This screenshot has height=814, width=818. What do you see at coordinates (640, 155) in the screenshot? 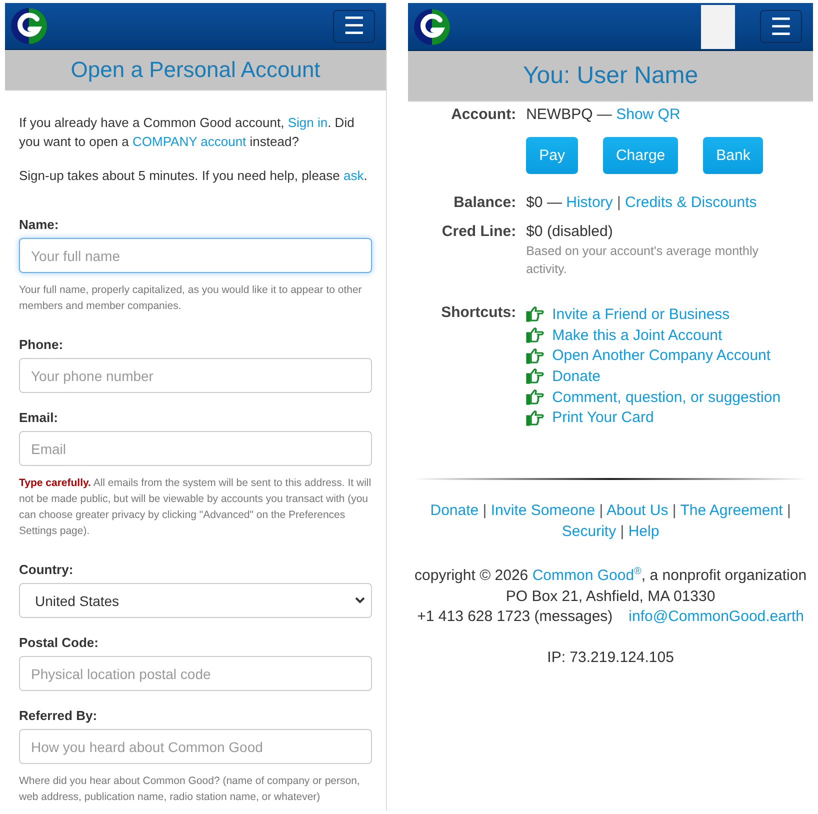
I see `action-button: Charge` at bounding box center [640, 155].